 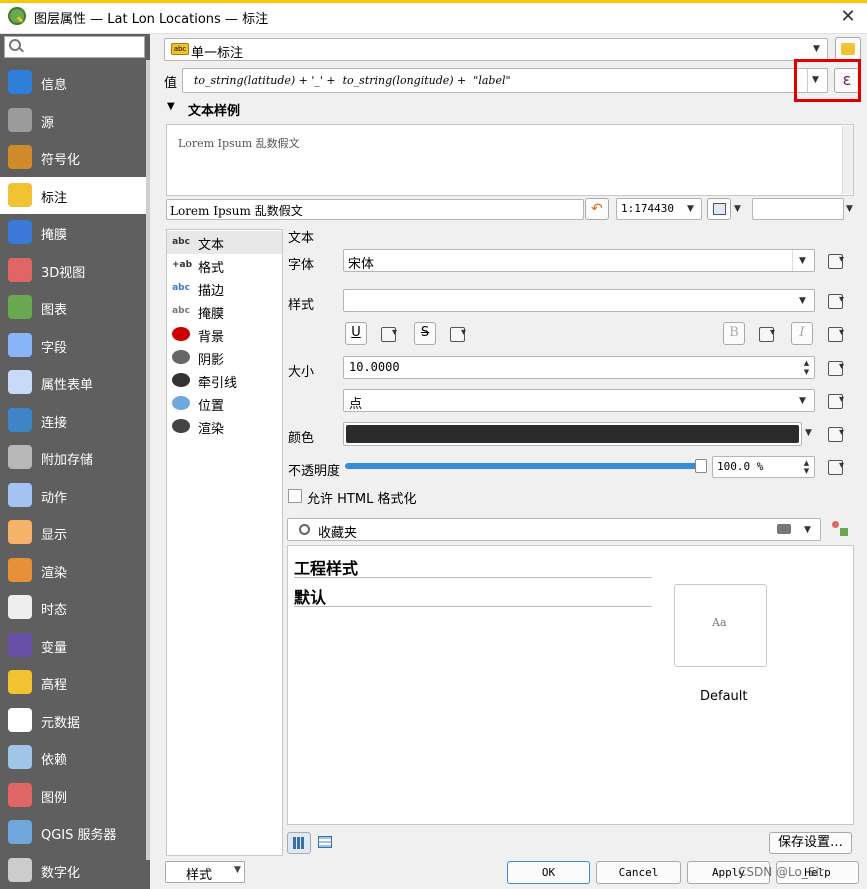 What do you see at coordinates (20, 307) in the screenshot?
I see `diagrams-icon` at bounding box center [20, 307].